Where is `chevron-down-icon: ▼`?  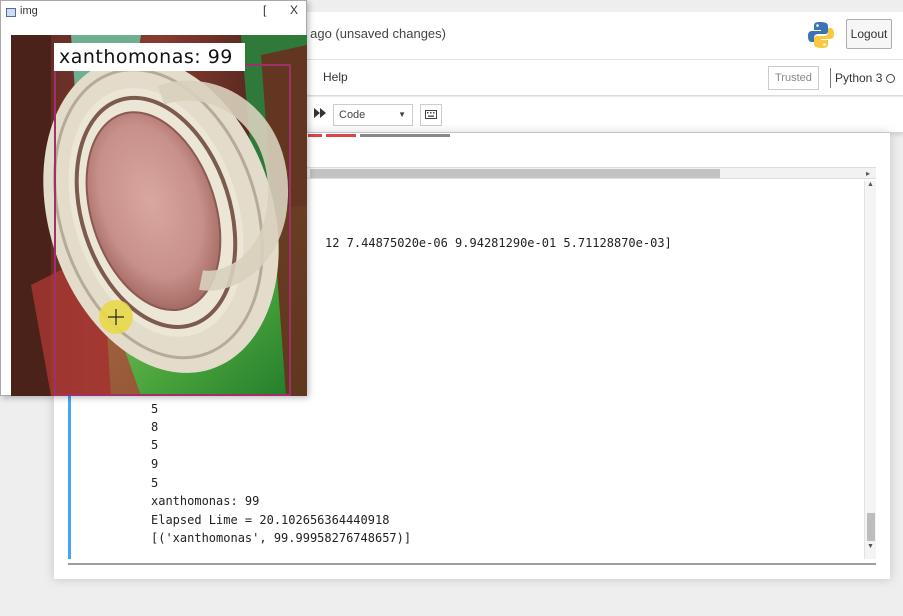
chevron-down-icon: ▼ is located at coordinates (402, 114).